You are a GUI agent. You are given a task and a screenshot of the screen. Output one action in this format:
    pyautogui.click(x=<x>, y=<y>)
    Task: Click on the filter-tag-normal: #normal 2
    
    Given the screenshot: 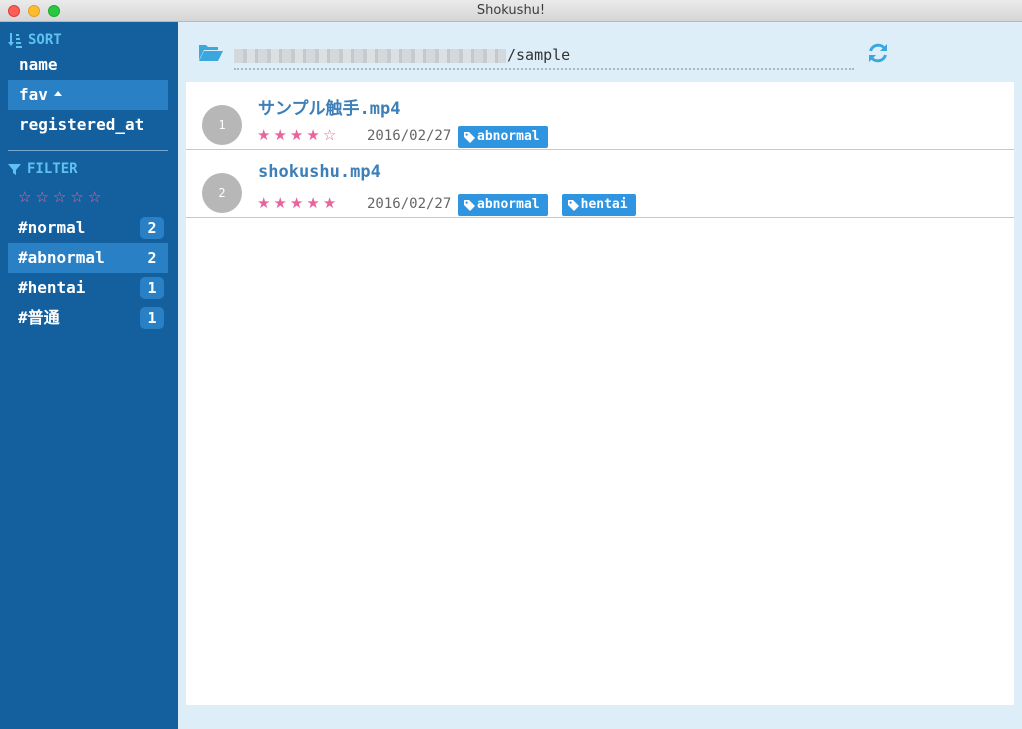 What is the action you would take?
    pyautogui.click(x=88, y=228)
    